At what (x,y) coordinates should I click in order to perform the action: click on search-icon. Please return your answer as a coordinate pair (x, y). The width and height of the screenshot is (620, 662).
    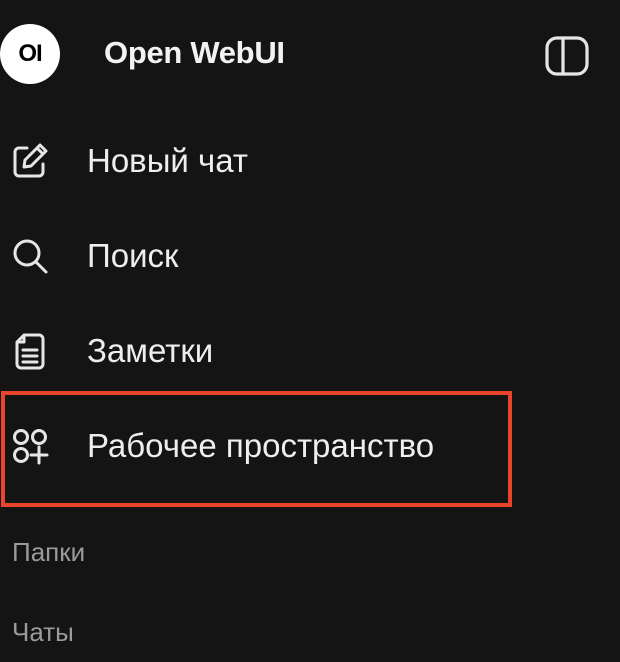
    Looking at the image, I should click on (30, 256).